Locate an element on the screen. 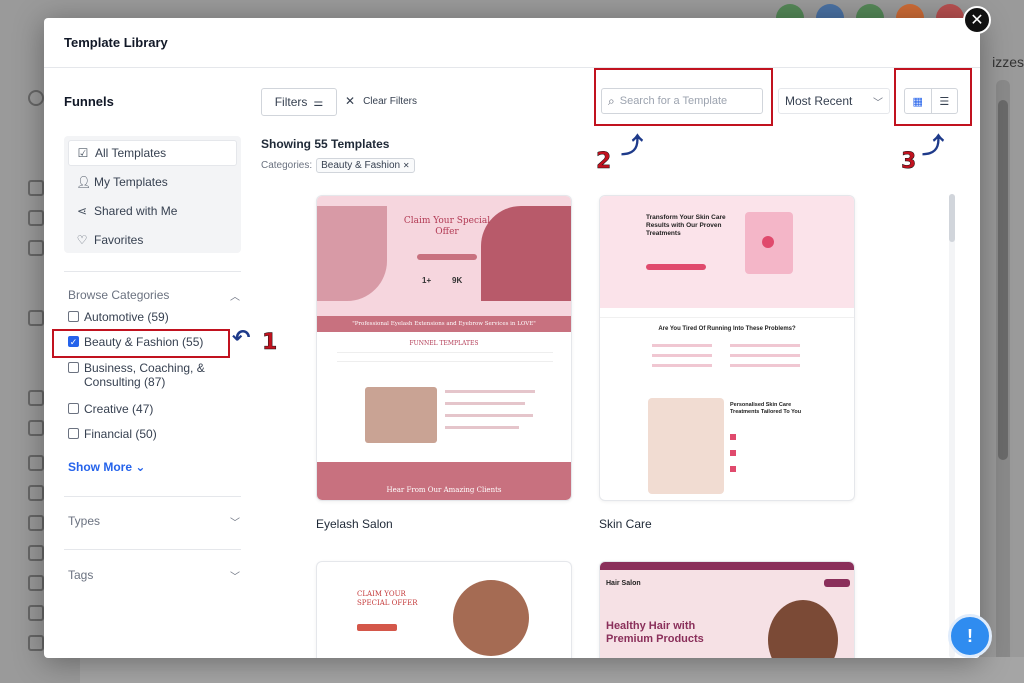 This screenshot has height=683, width=1024. sort-value: Most Recent is located at coordinates (819, 101).